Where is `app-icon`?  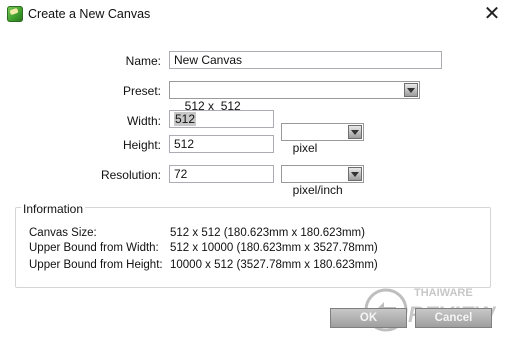 app-icon is located at coordinates (15, 14).